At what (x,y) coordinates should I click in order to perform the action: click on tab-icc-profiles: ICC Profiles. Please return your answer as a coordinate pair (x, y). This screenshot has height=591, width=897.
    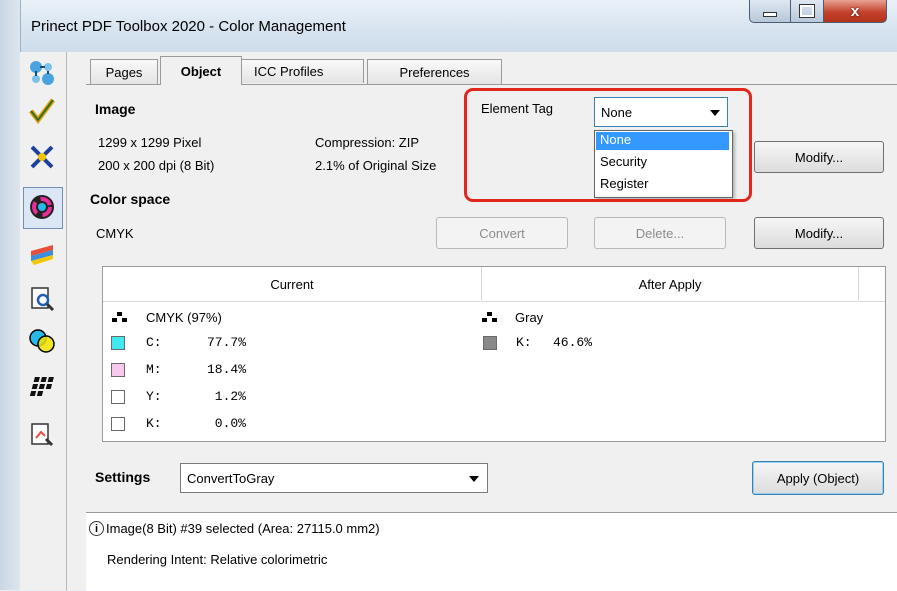
    Looking at the image, I should click on (302, 71).